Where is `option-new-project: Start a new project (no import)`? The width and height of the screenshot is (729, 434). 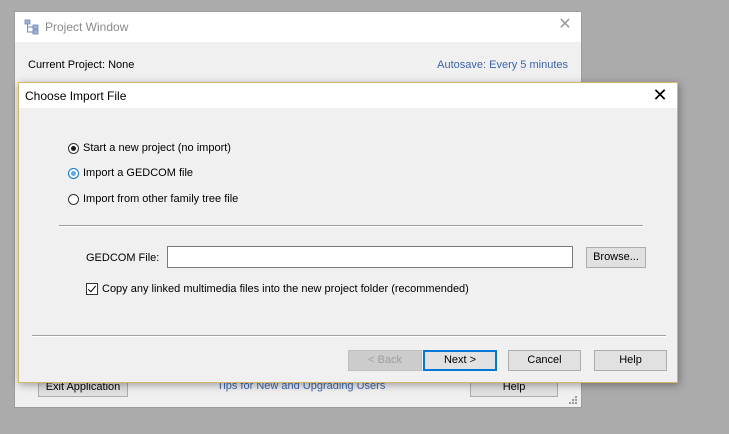 option-new-project: Start a new project (no import) is located at coordinates (149, 148).